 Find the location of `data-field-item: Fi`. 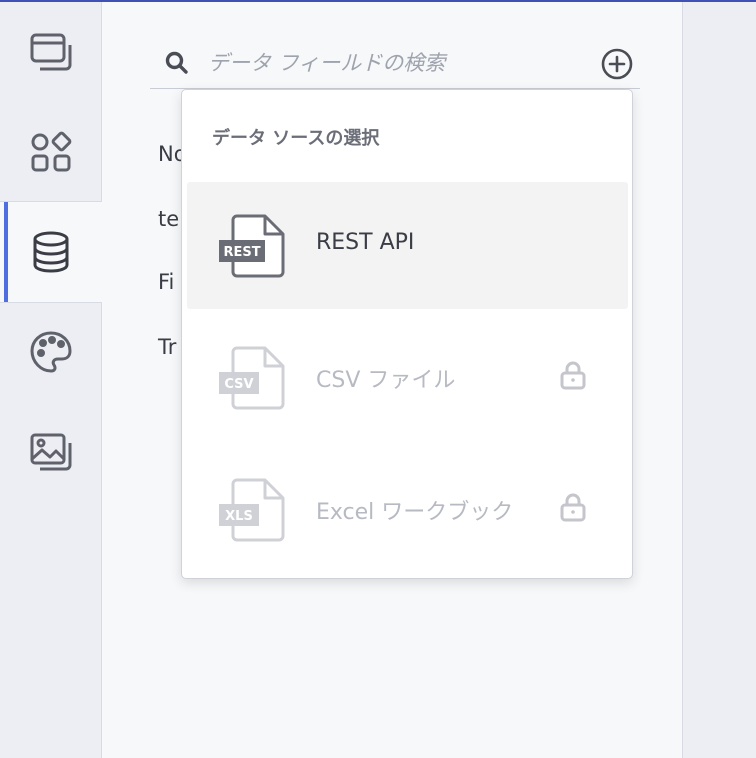

data-field-item: Fi is located at coordinates (166, 282).